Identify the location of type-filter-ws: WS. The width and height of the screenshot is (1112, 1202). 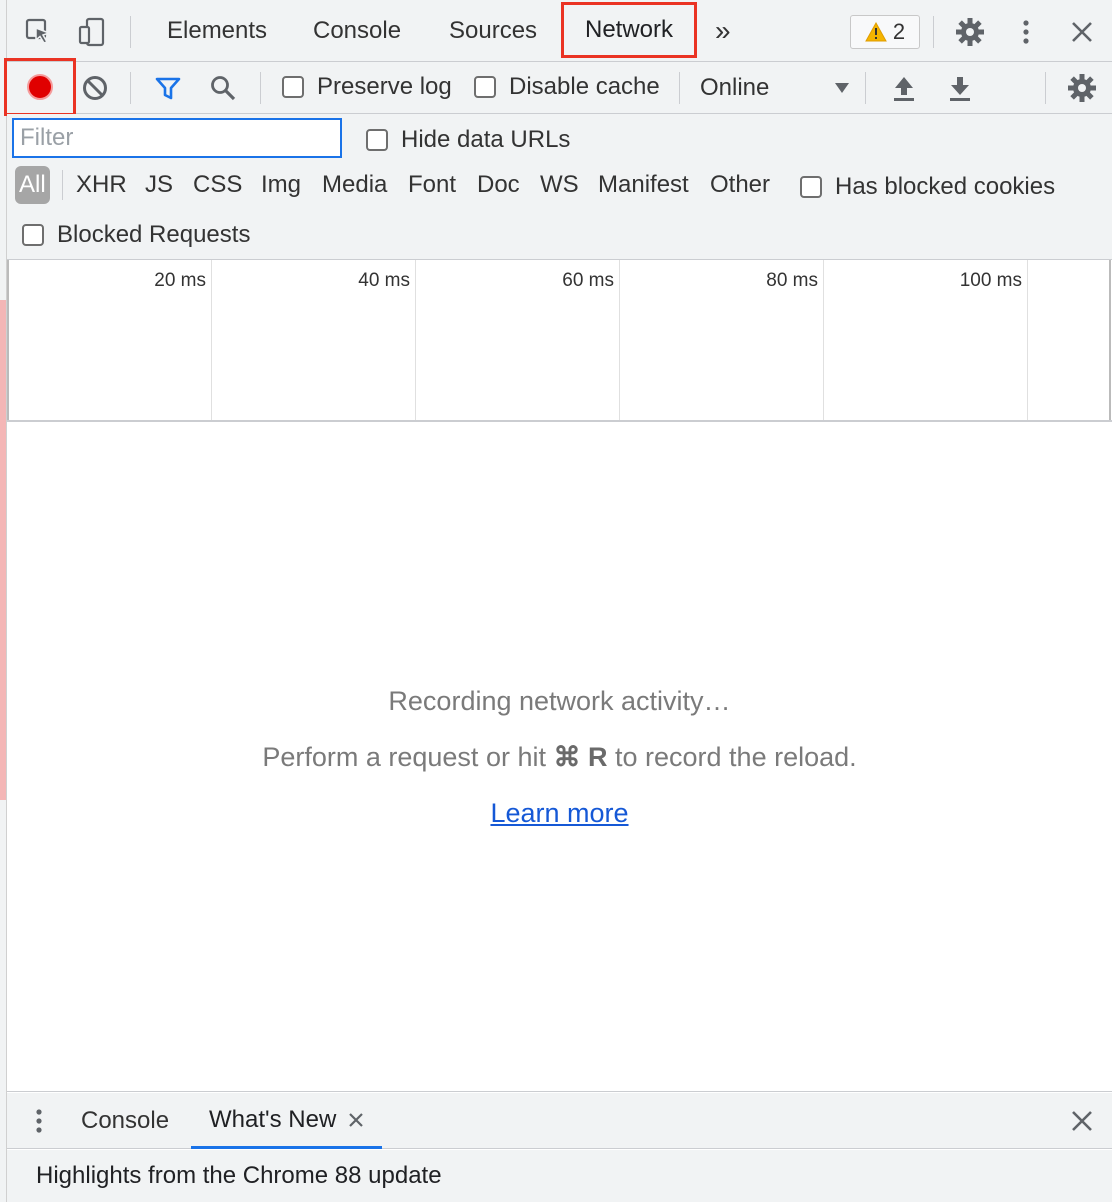
(559, 185).